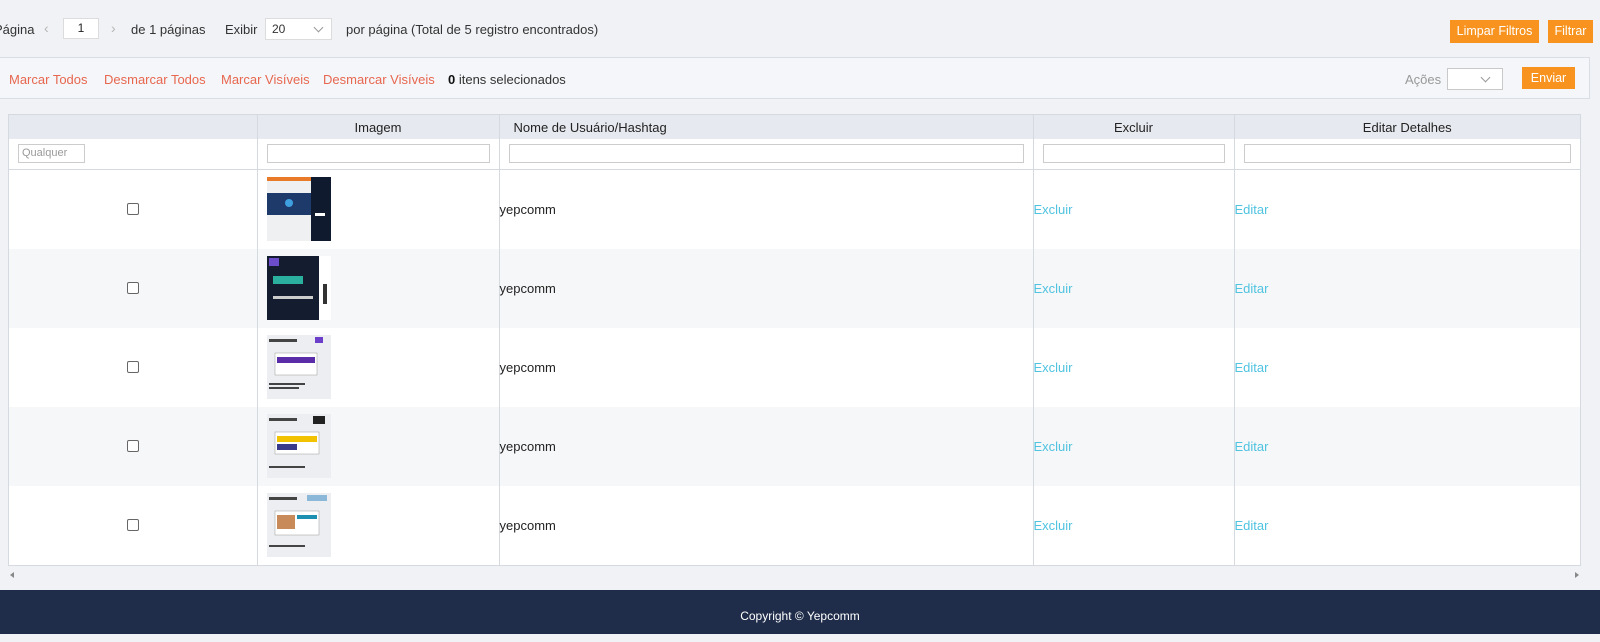  What do you see at coordinates (81, 28) in the screenshot?
I see `page-number-input: 1` at bounding box center [81, 28].